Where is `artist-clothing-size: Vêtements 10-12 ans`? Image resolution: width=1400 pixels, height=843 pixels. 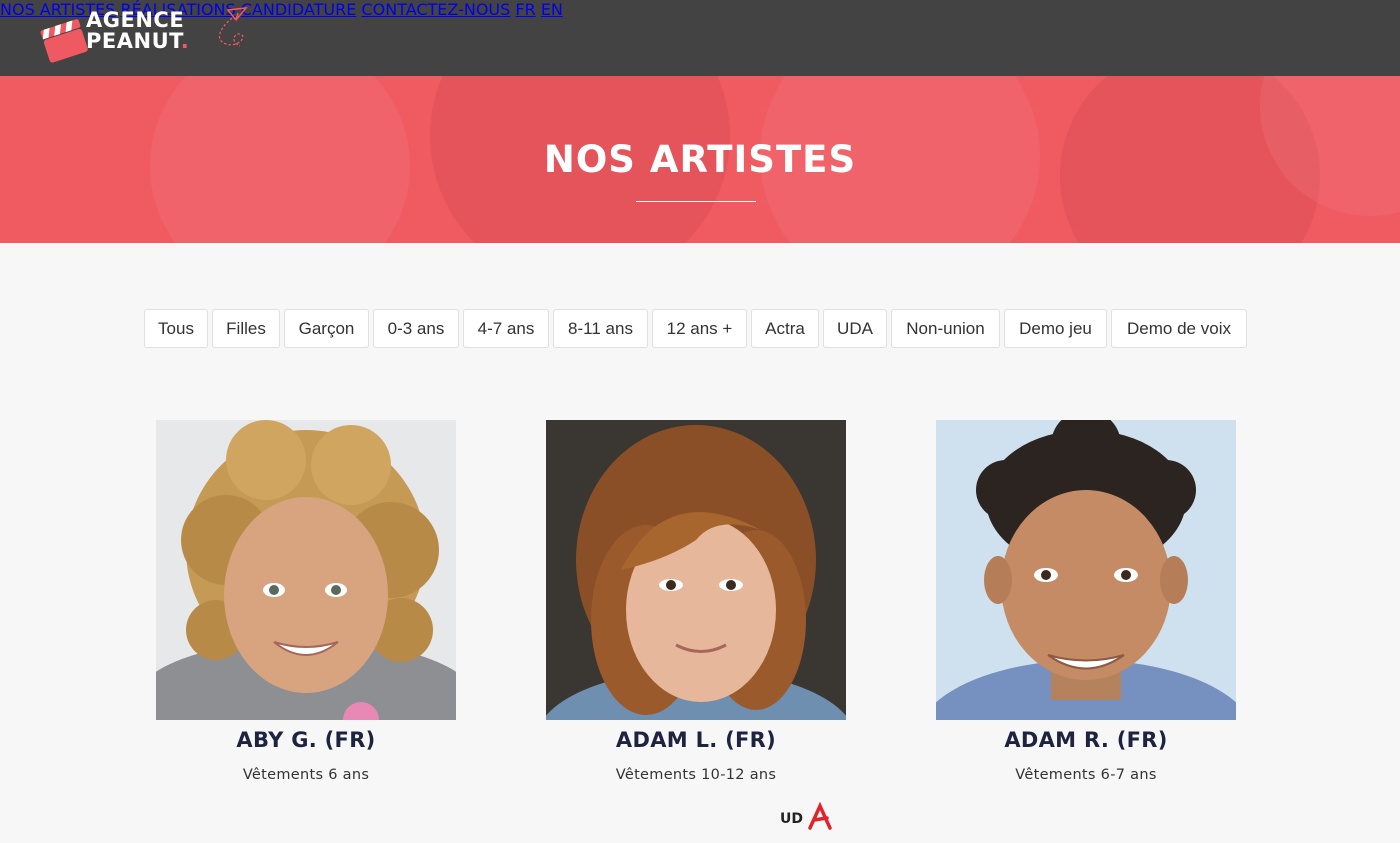
artist-clothing-size: Vêtements 10-12 ans is located at coordinates (696, 775).